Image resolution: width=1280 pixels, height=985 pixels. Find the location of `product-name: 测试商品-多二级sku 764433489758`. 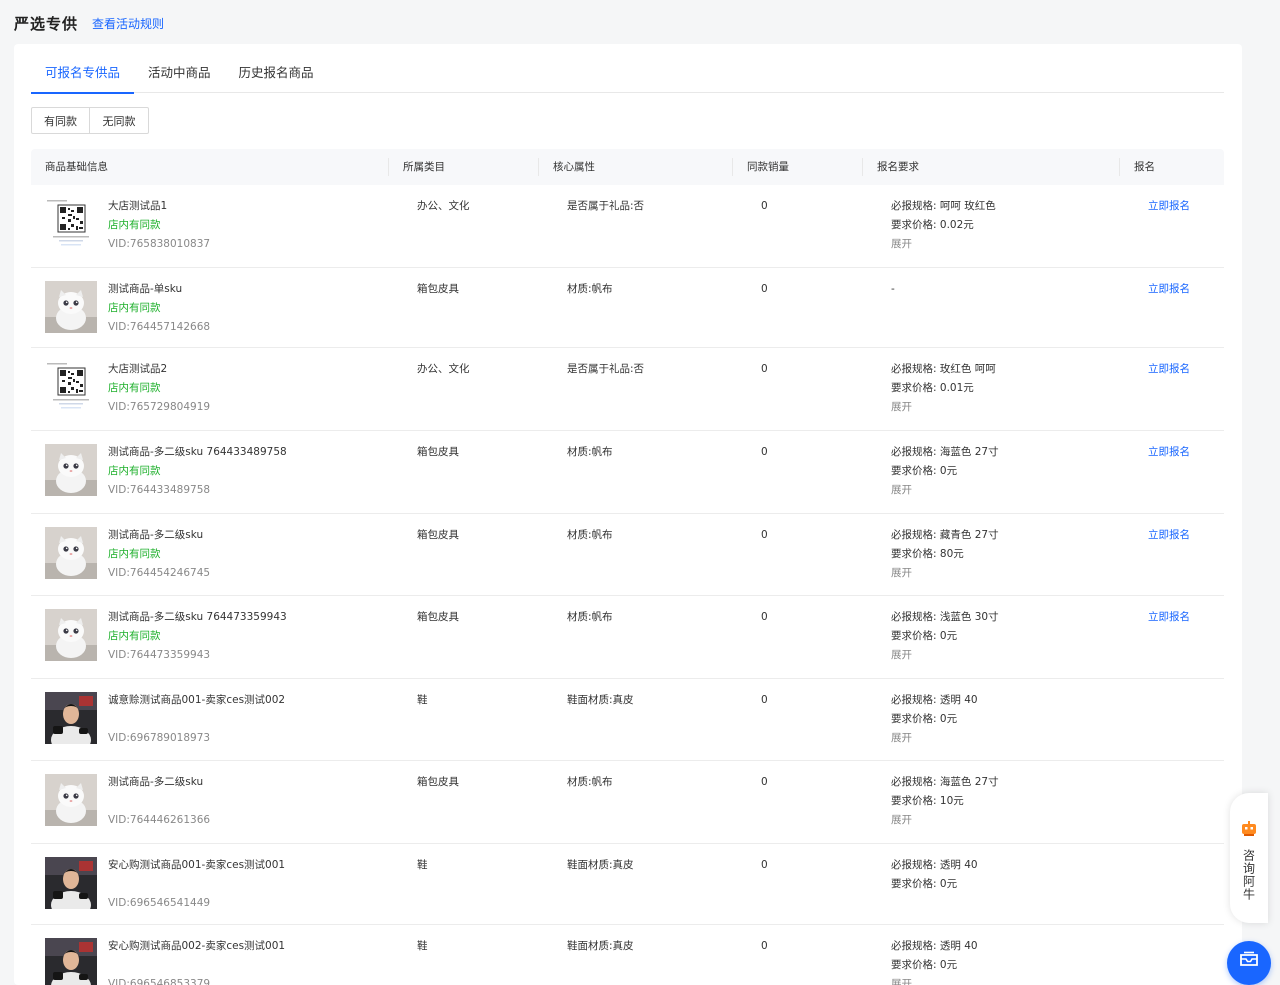

product-name: 测试商品-多二级sku 764433489758 is located at coordinates (197, 452).